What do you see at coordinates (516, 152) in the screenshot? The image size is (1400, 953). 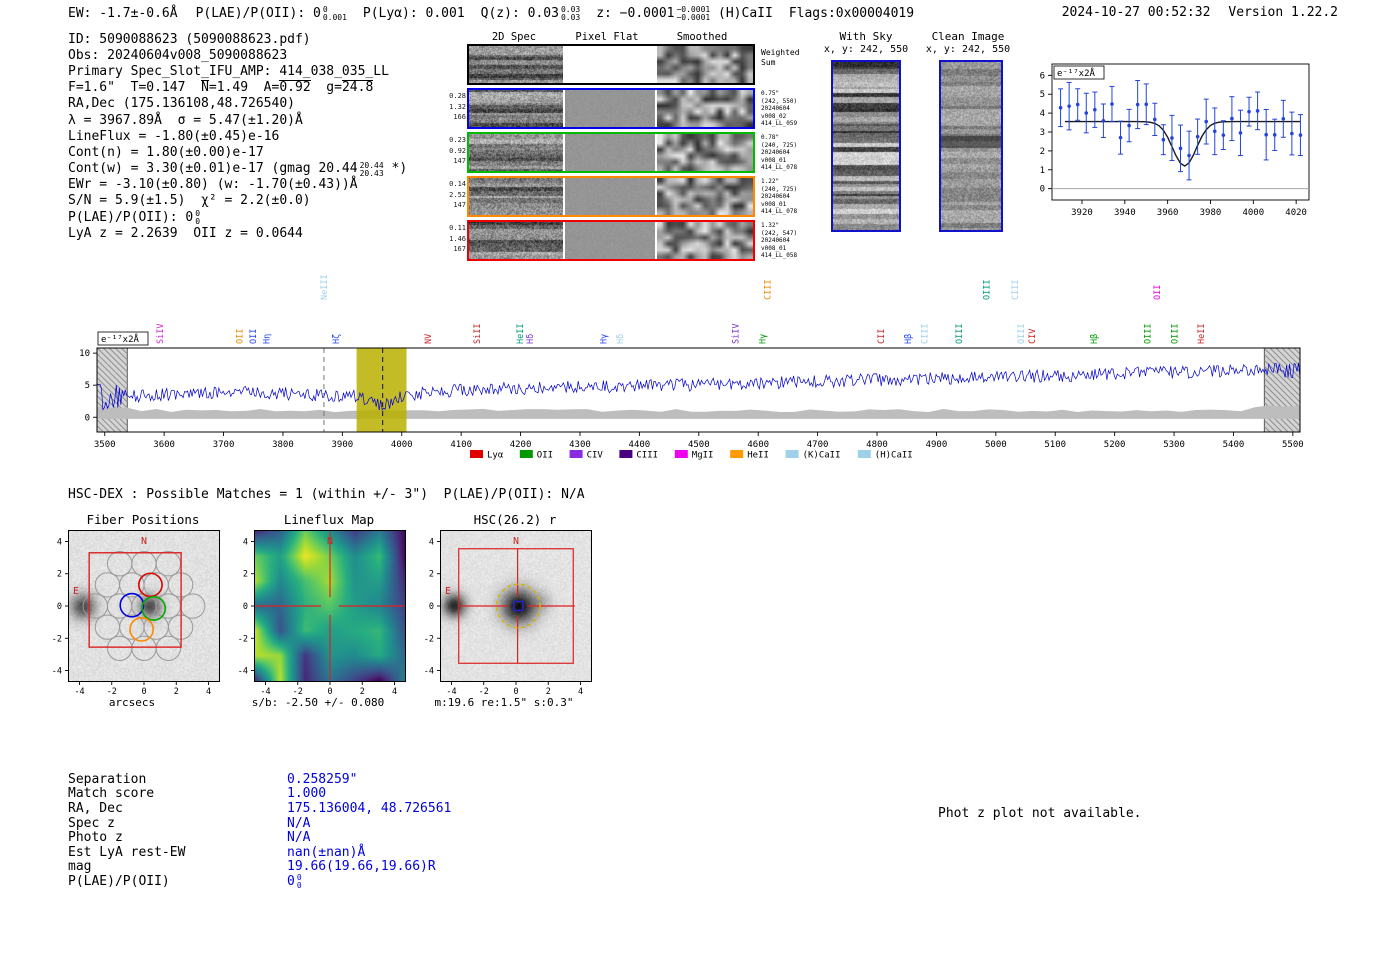 I see `spec2d-strip` at bounding box center [516, 152].